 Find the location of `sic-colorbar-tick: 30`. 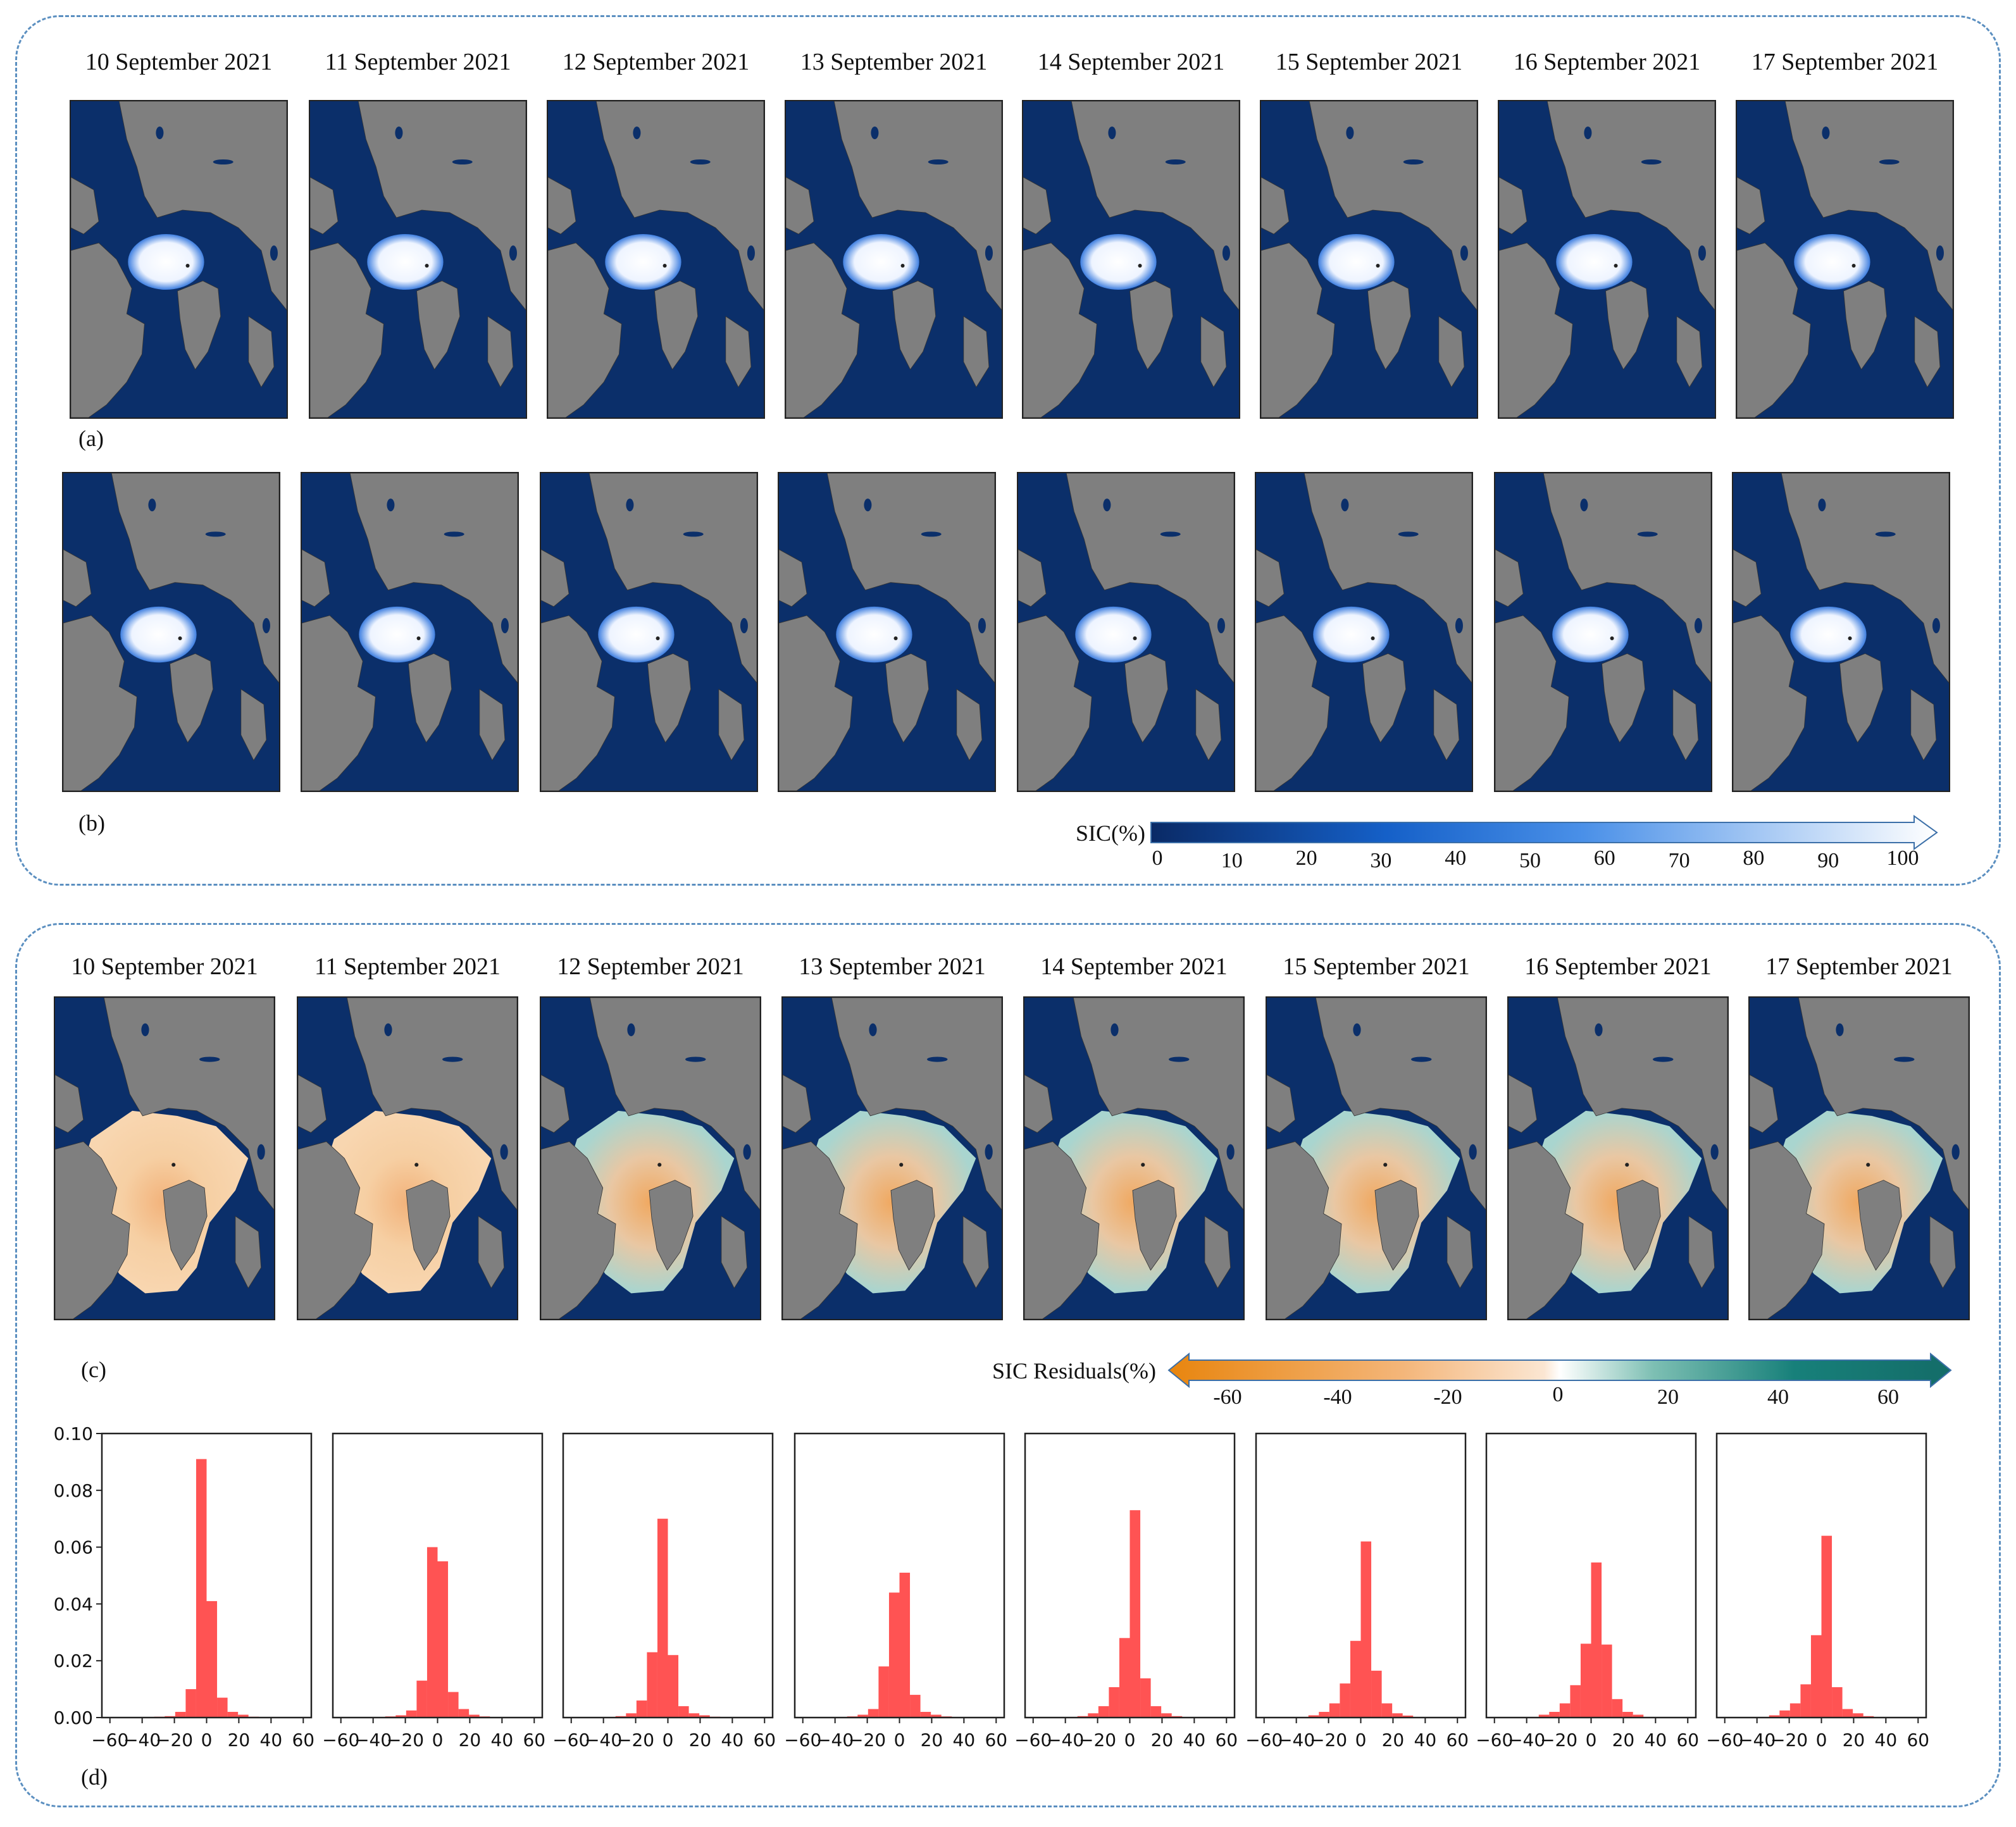

sic-colorbar-tick: 30 is located at coordinates (1381, 860).